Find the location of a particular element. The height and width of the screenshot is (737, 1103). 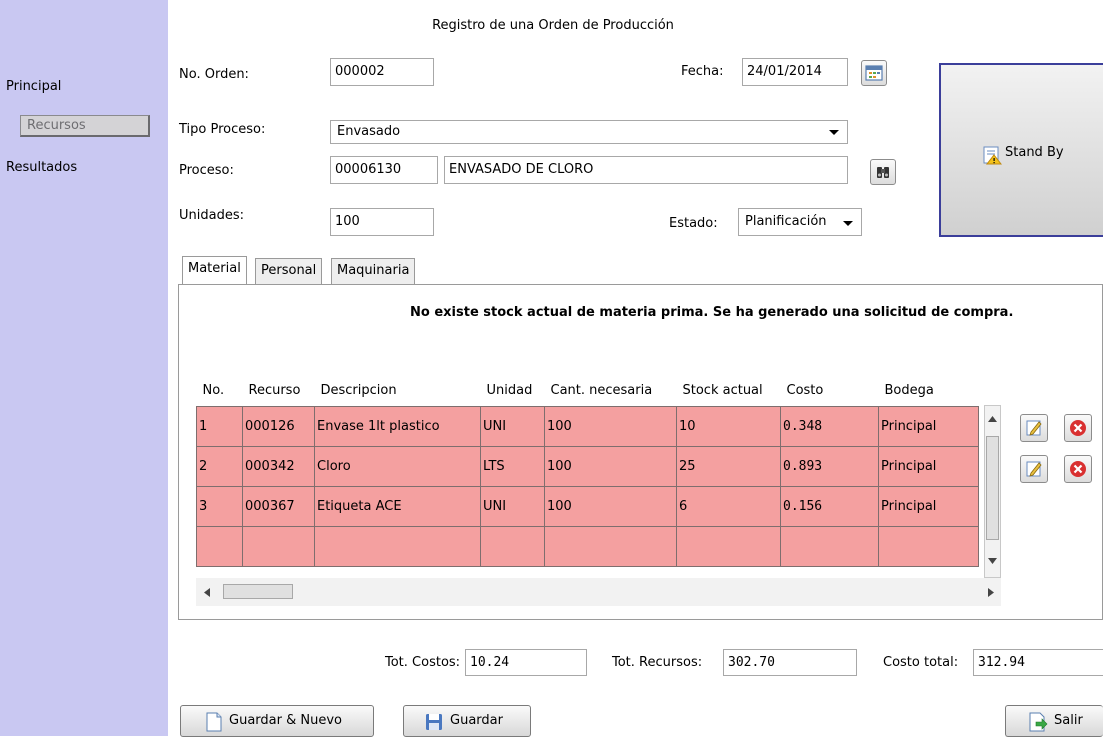

tab-material: Material is located at coordinates (214, 270).